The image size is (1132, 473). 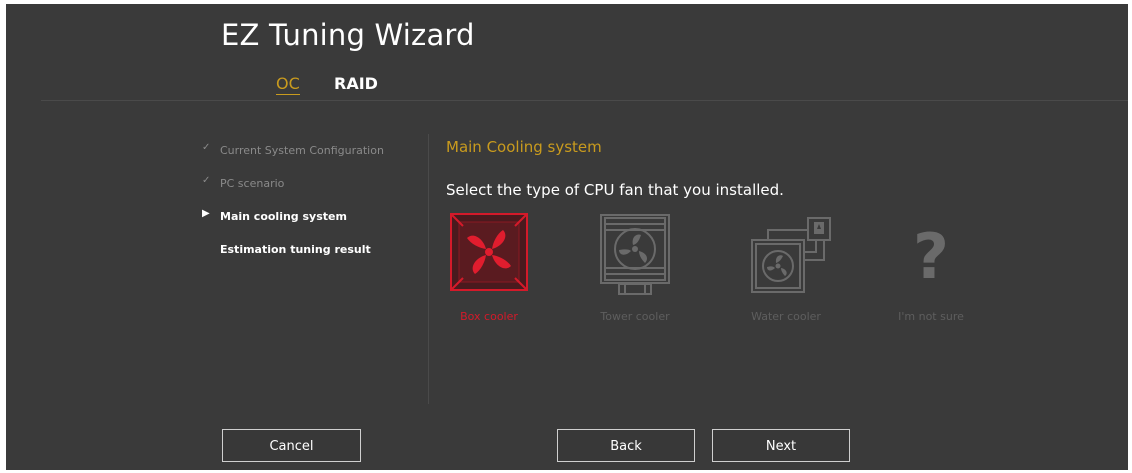 What do you see at coordinates (635, 254) in the screenshot?
I see `tower-cooler-icon` at bounding box center [635, 254].